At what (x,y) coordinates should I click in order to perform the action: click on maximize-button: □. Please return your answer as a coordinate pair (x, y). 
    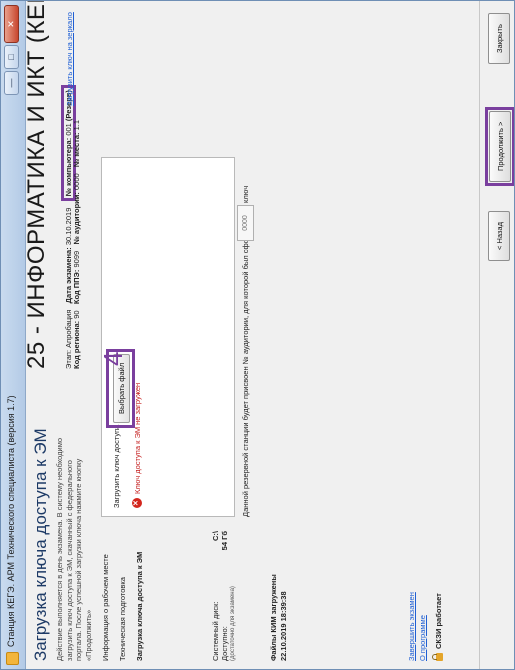
    Looking at the image, I should click on (11, 57).